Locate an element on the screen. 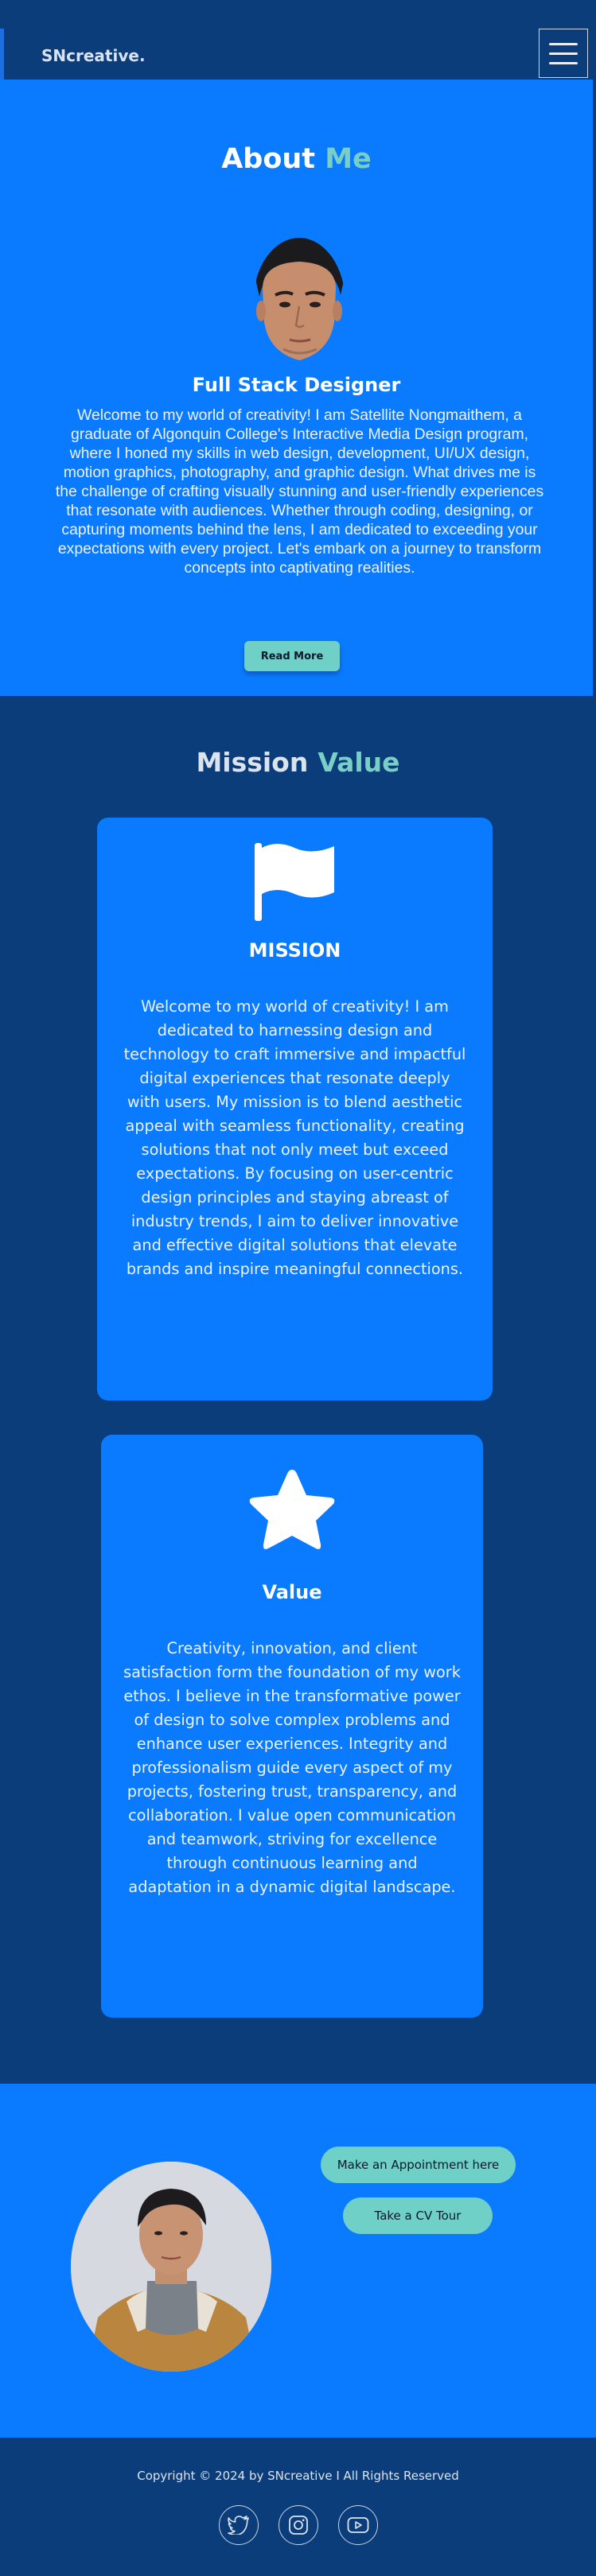 This screenshot has height=2576, width=596. instagram-icon is located at coordinates (298, 2525).